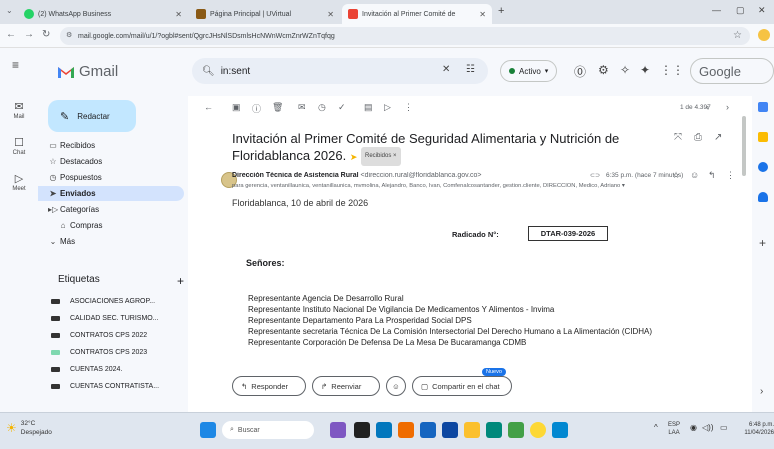 This screenshot has height=449, width=774. Describe the element at coordinates (718, 137) in the screenshot. I see `open-new-window-icon: ↗` at that location.